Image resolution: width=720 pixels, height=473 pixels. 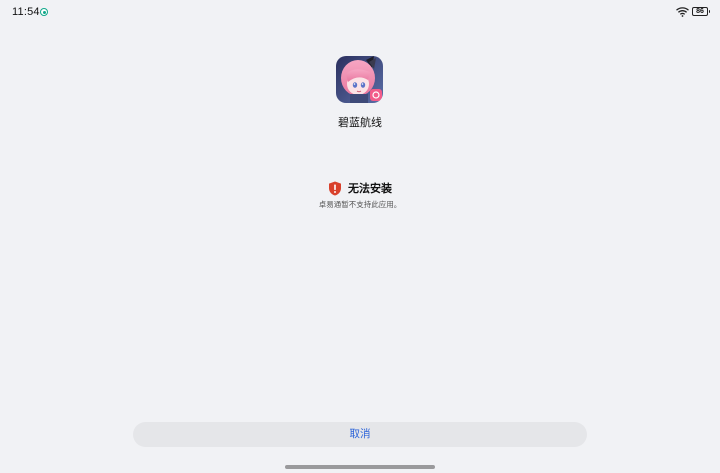 I want to click on warning-shield-icon, so click(x=335, y=188).